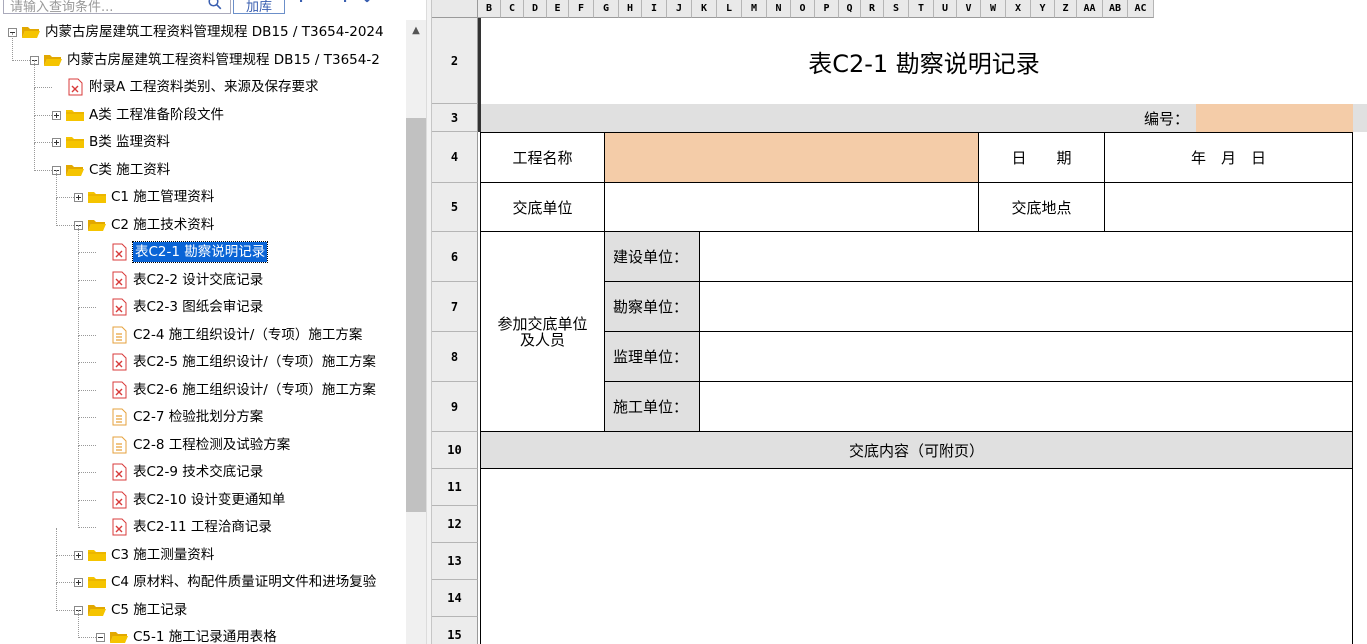 Image resolution: width=1367 pixels, height=644 pixels. Describe the element at coordinates (416, 31) in the screenshot. I see `scroll-up-arrow-icon: ▲` at that location.